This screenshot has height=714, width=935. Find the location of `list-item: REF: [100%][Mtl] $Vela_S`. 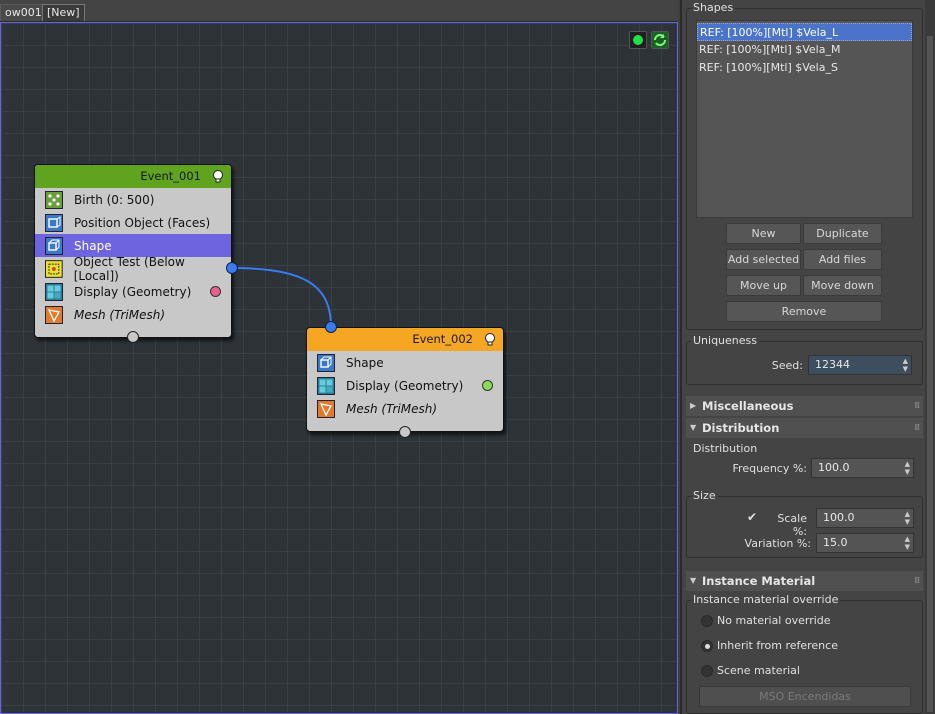

list-item: REF: [100%][Mtl] $Vela_S is located at coordinates (804, 68).